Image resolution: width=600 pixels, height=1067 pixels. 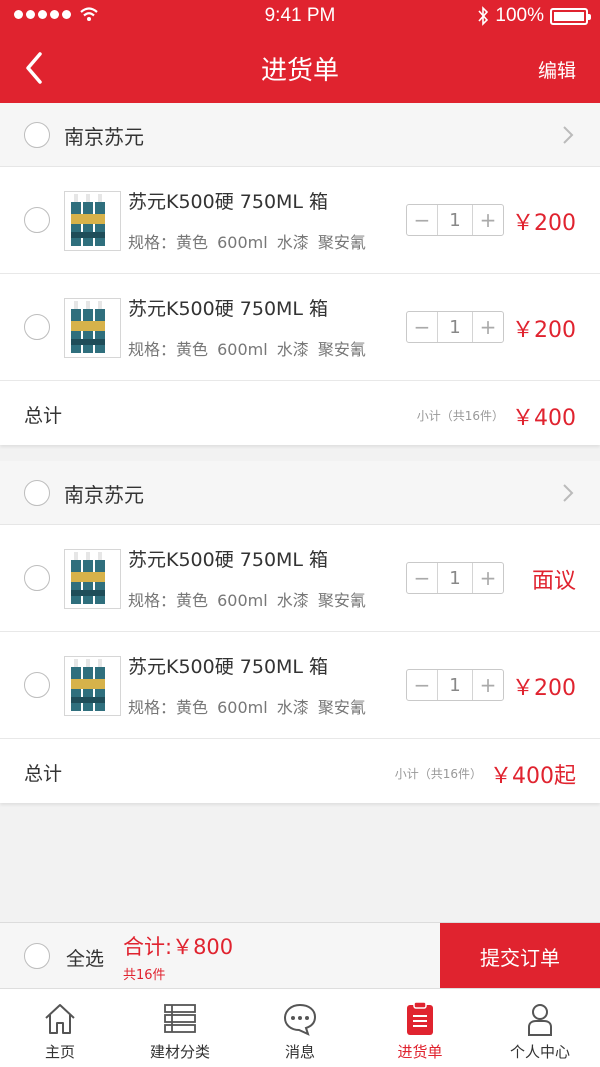 What do you see at coordinates (570, 16) in the screenshot?
I see `battery-icon` at bounding box center [570, 16].